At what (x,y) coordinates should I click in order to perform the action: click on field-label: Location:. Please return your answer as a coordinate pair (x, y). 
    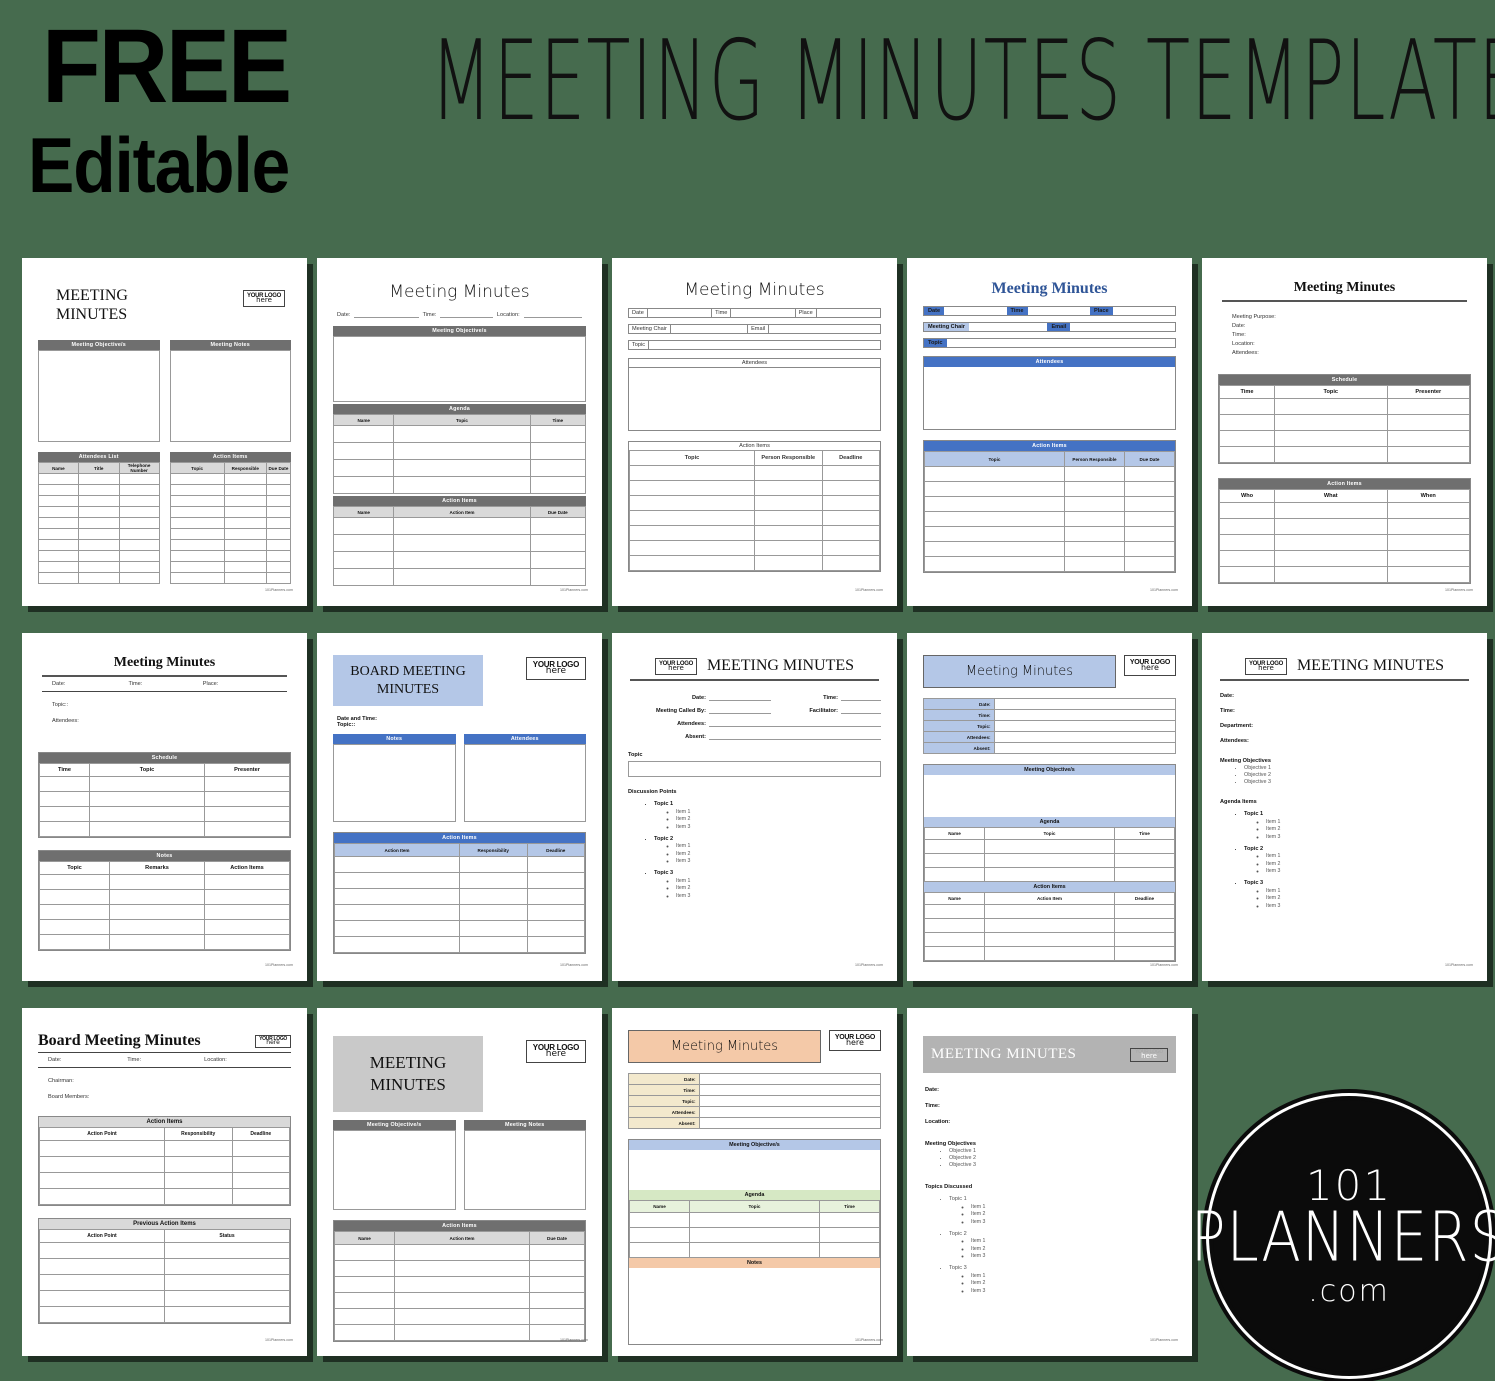
    Looking at the image, I should click on (1243, 344).